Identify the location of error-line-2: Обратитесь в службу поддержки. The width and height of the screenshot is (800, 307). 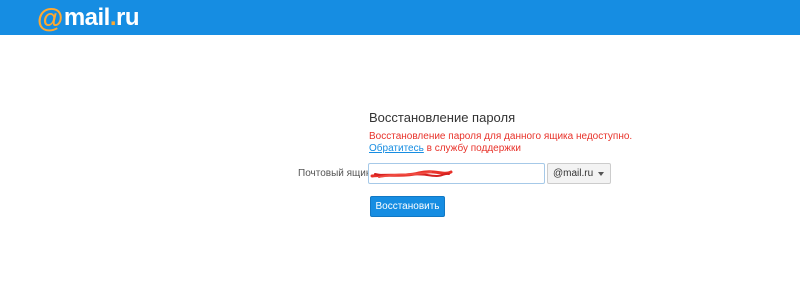
(500, 149).